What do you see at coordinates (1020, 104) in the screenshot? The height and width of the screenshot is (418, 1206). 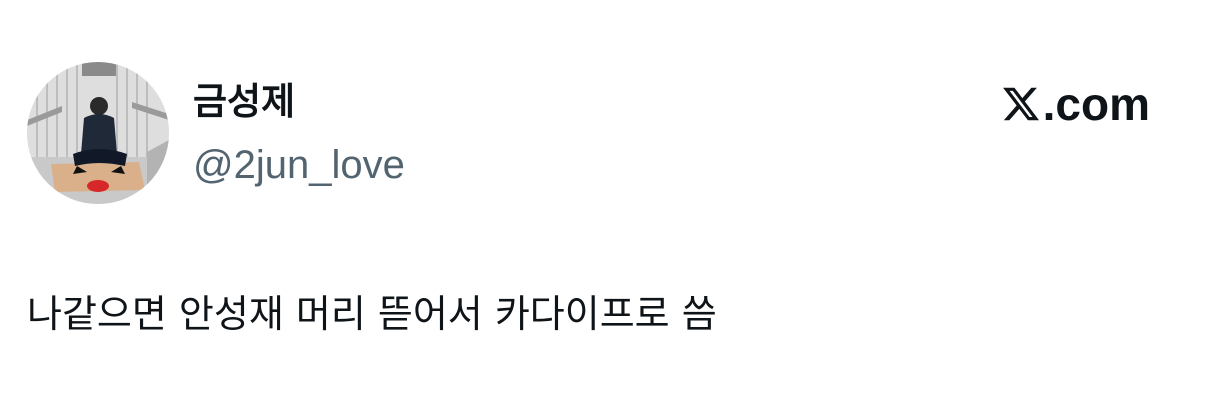 I see `x-logo-icon` at bounding box center [1020, 104].